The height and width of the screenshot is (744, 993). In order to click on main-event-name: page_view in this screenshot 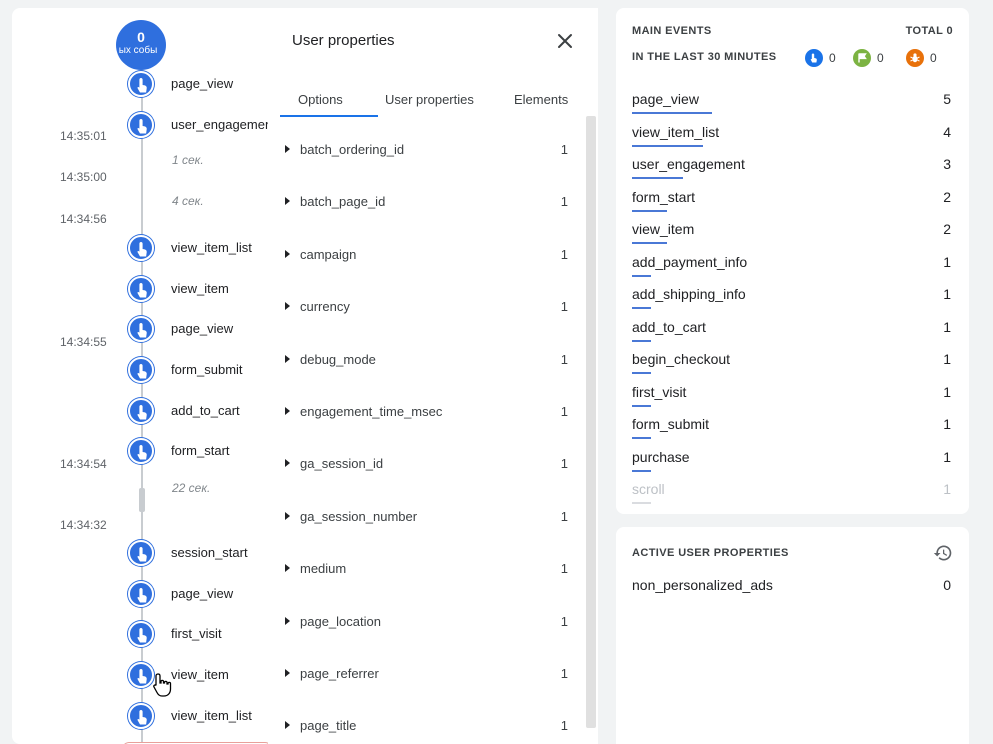, I will do `click(665, 99)`.